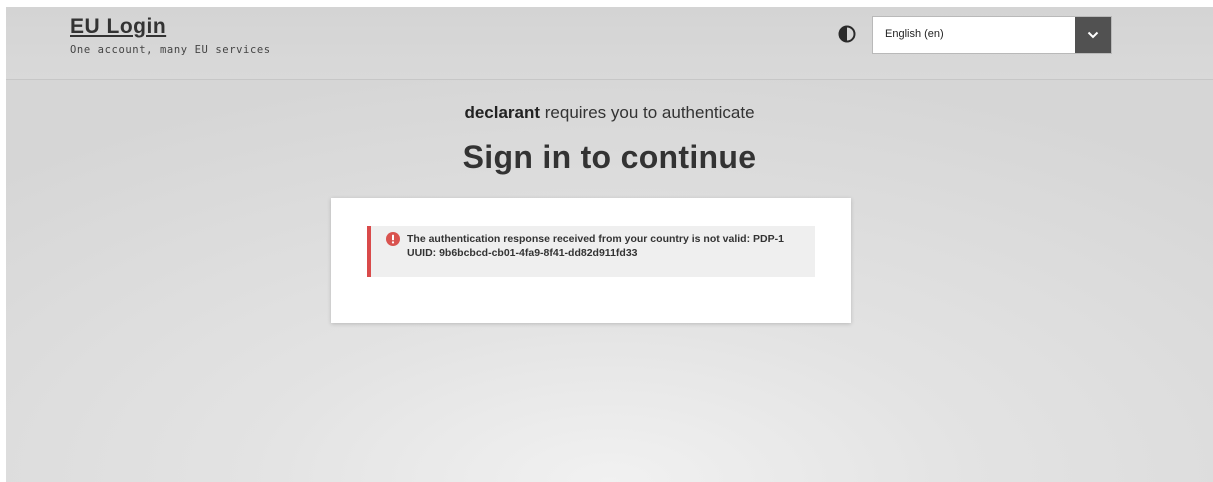 Image resolution: width=1213 pixels, height=482 pixels. Describe the element at coordinates (914, 34) in the screenshot. I see `language-selected-value: English (en)` at that location.